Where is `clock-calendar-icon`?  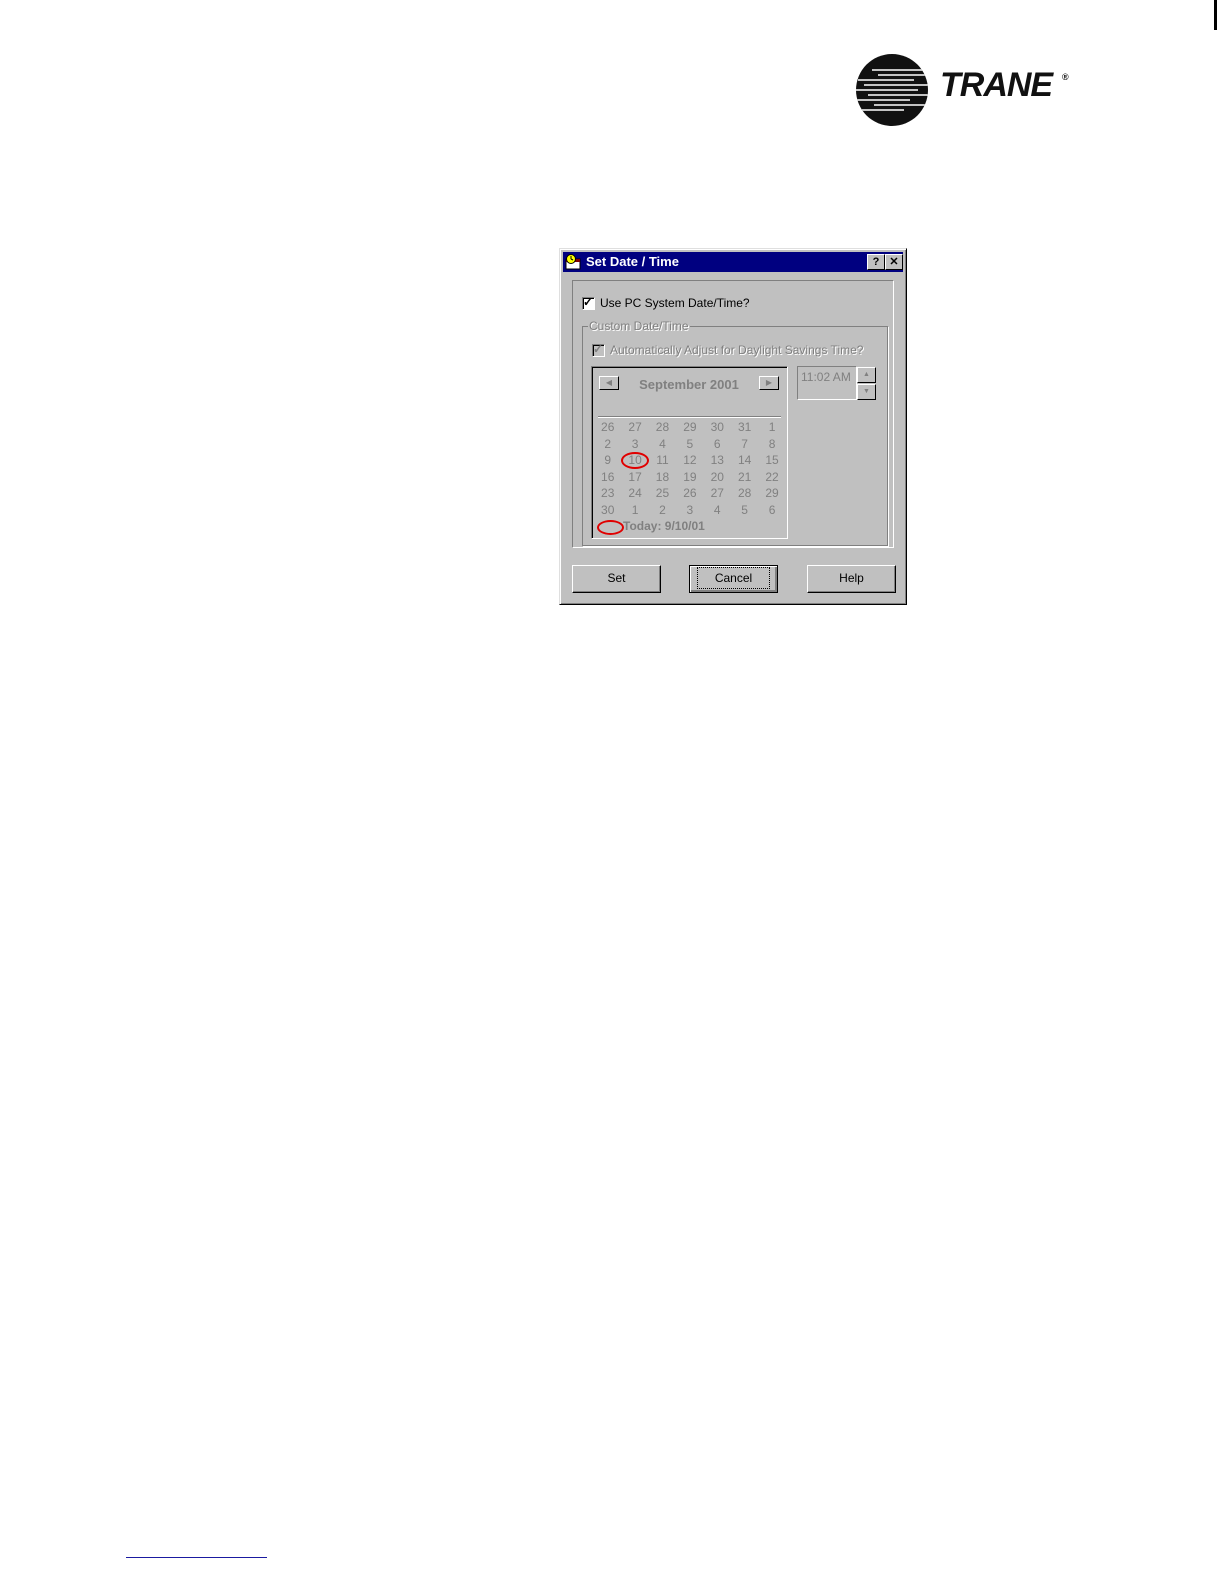
clock-calendar-icon is located at coordinates (573, 262).